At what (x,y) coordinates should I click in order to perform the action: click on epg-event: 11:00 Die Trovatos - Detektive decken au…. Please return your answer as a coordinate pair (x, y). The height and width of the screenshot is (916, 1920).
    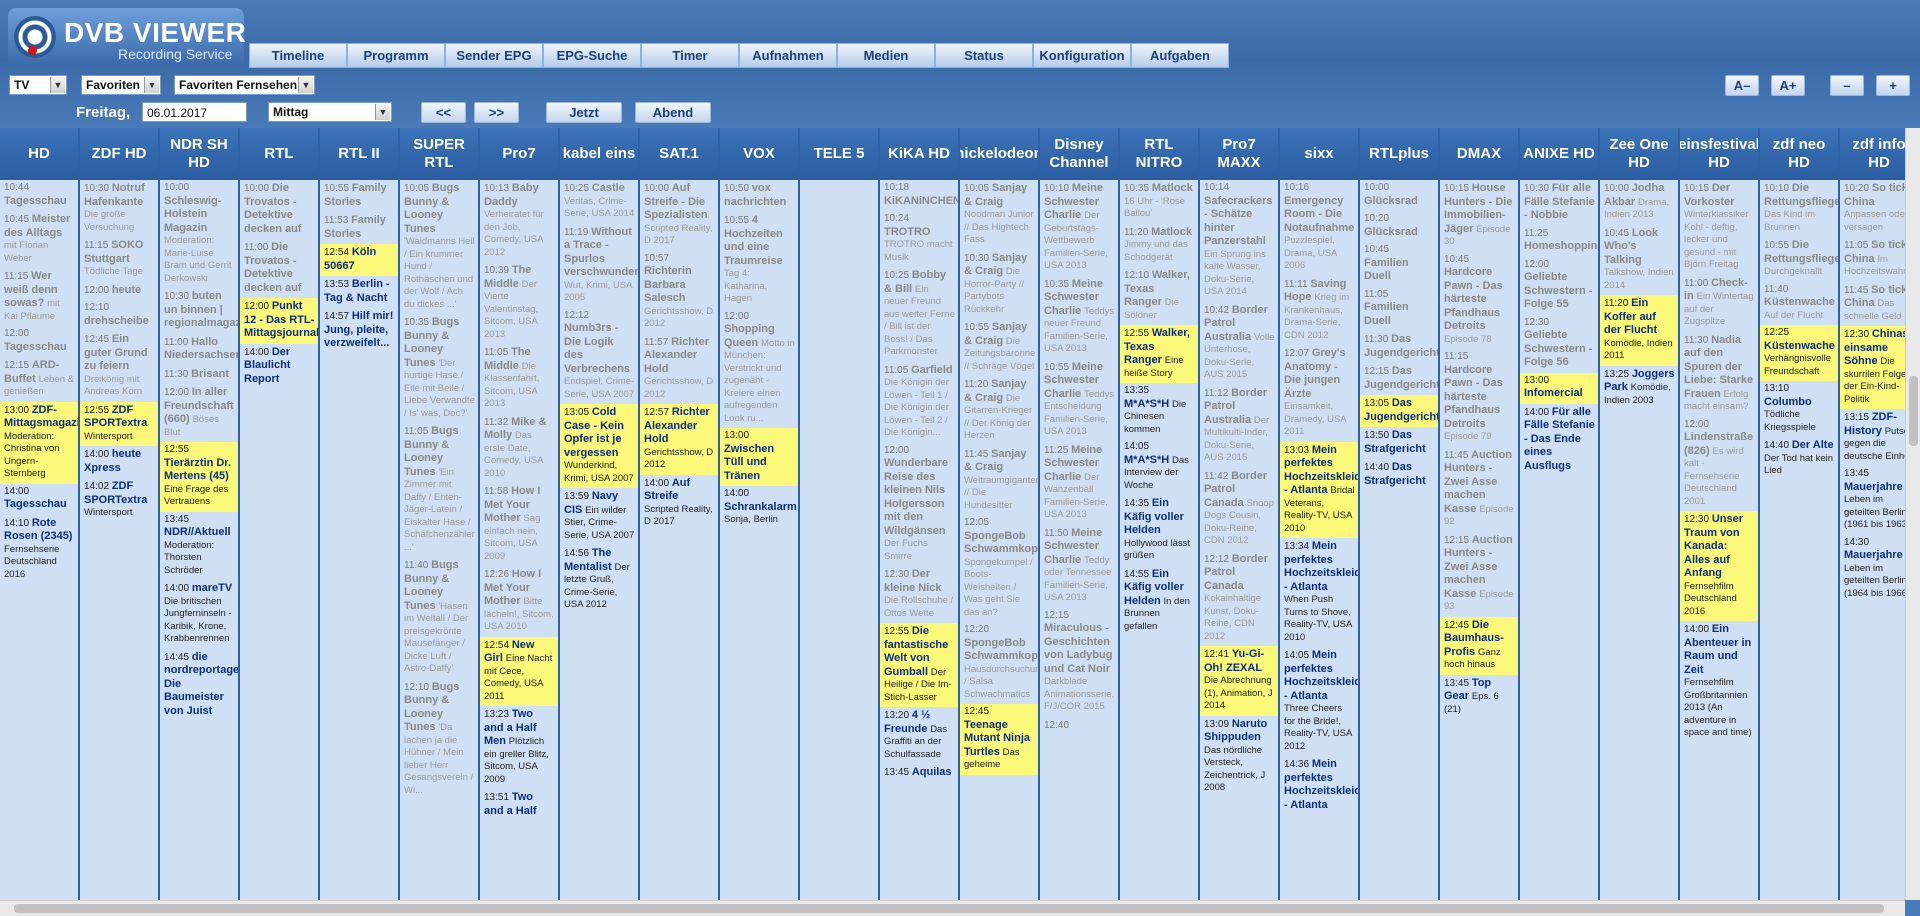
    Looking at the image, I should click on (279, 268).